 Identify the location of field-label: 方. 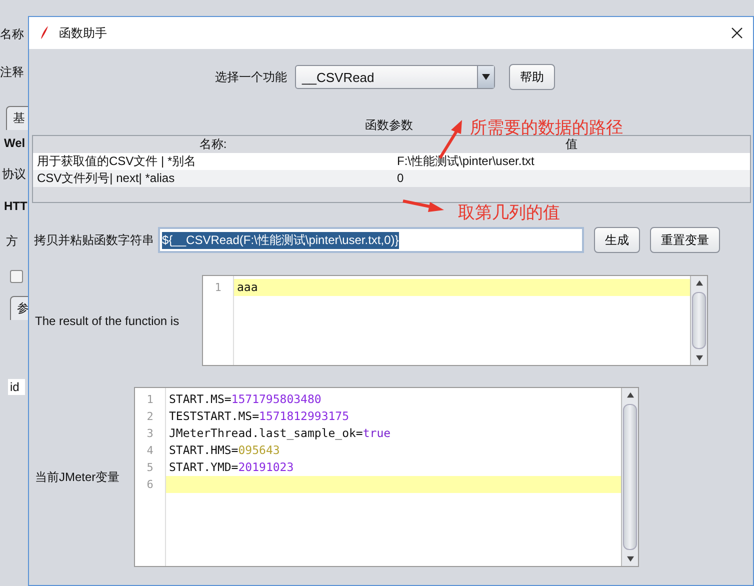
(12, 241).